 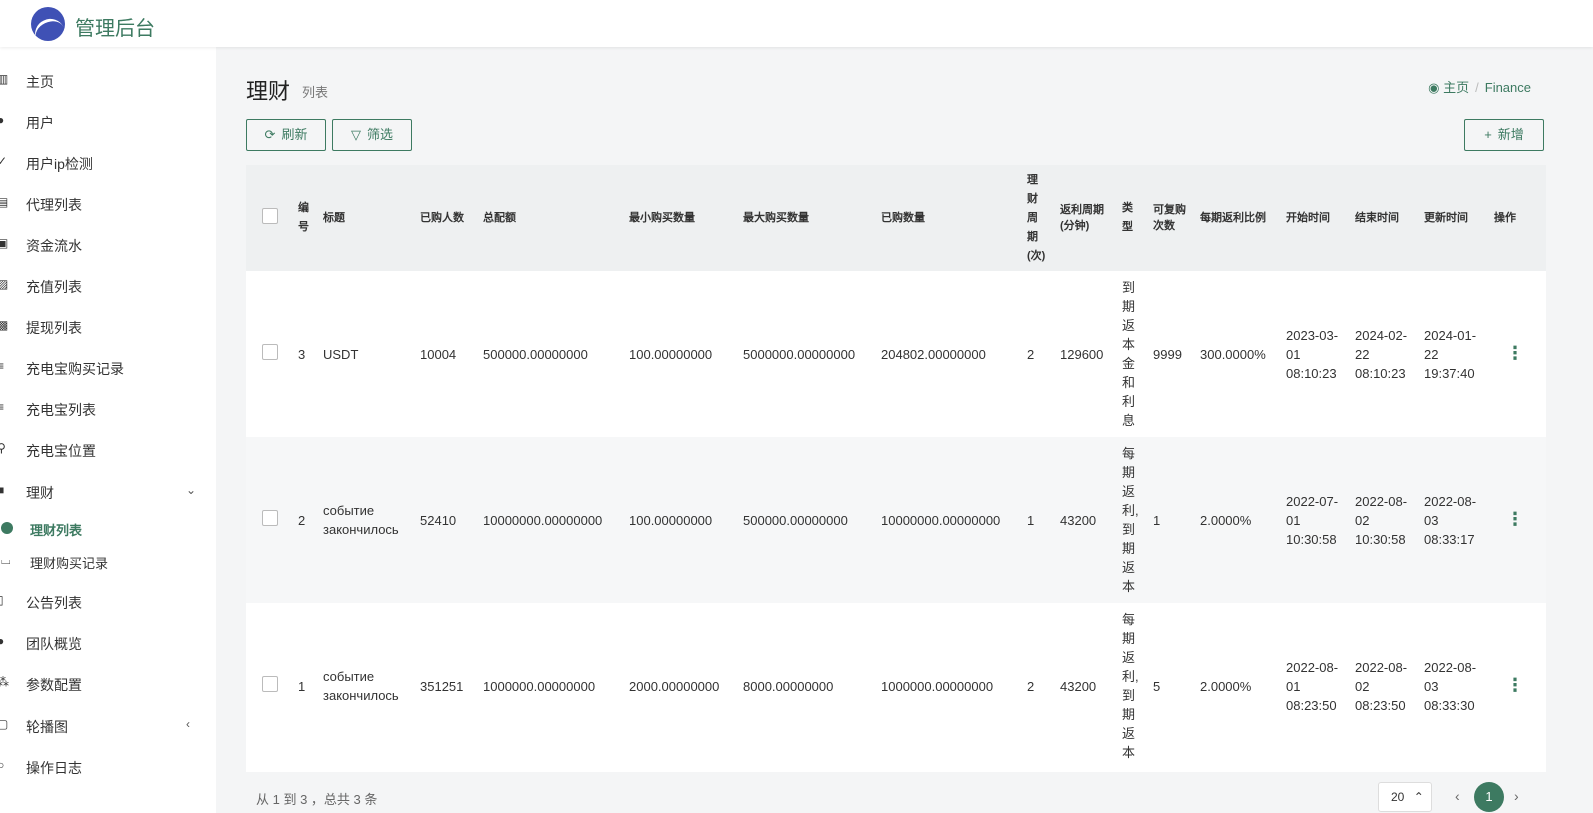 I want to click on brand-title: 管理后台, so click(x=115, y=29).